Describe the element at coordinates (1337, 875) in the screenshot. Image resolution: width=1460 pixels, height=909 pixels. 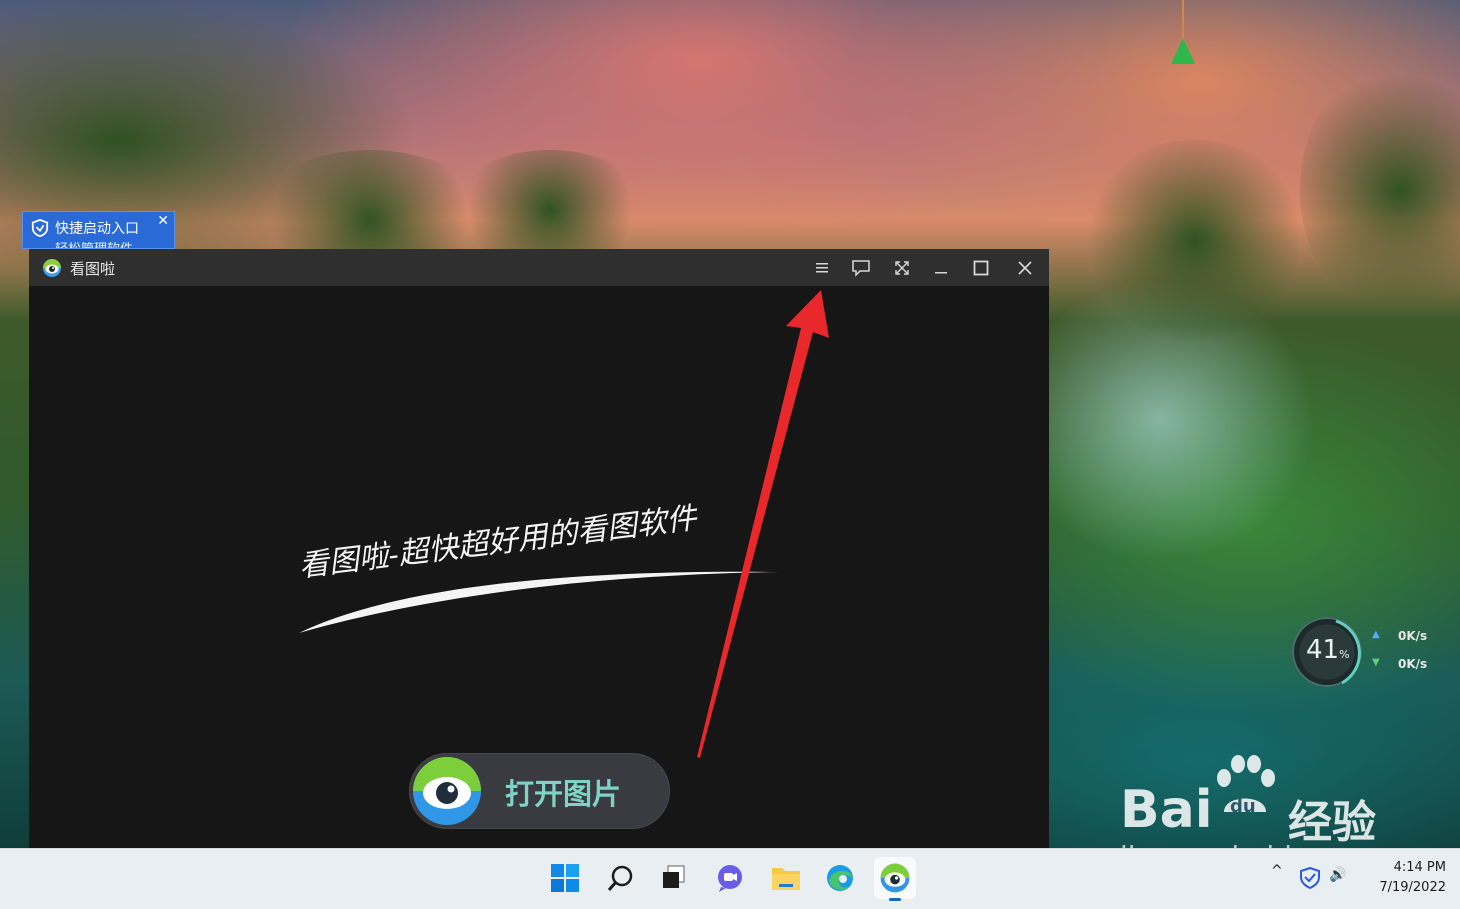
I see `volume-icon: 🔊` at that location.